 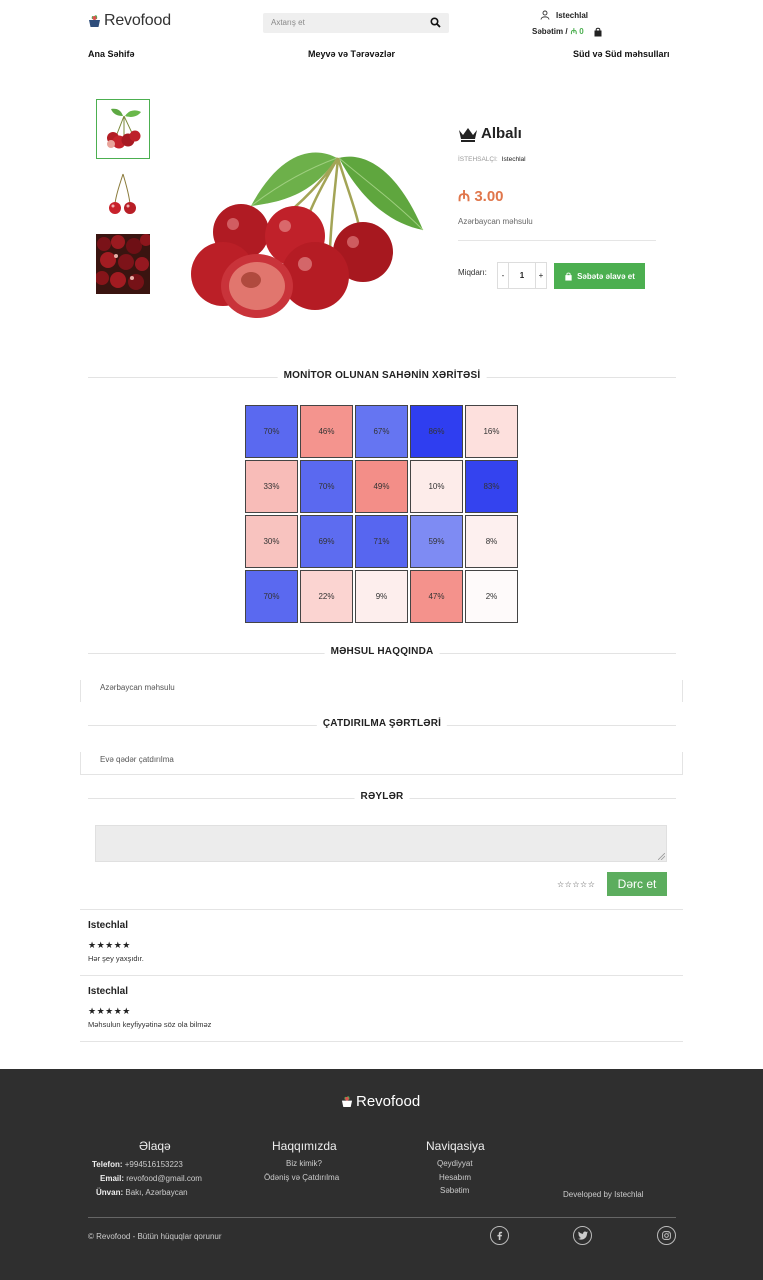 What do you see at coordinates (603, 1194) in the screenshot?
I see `developer-credit: Developed by Istechlal` at bounding box center [603, 1194].